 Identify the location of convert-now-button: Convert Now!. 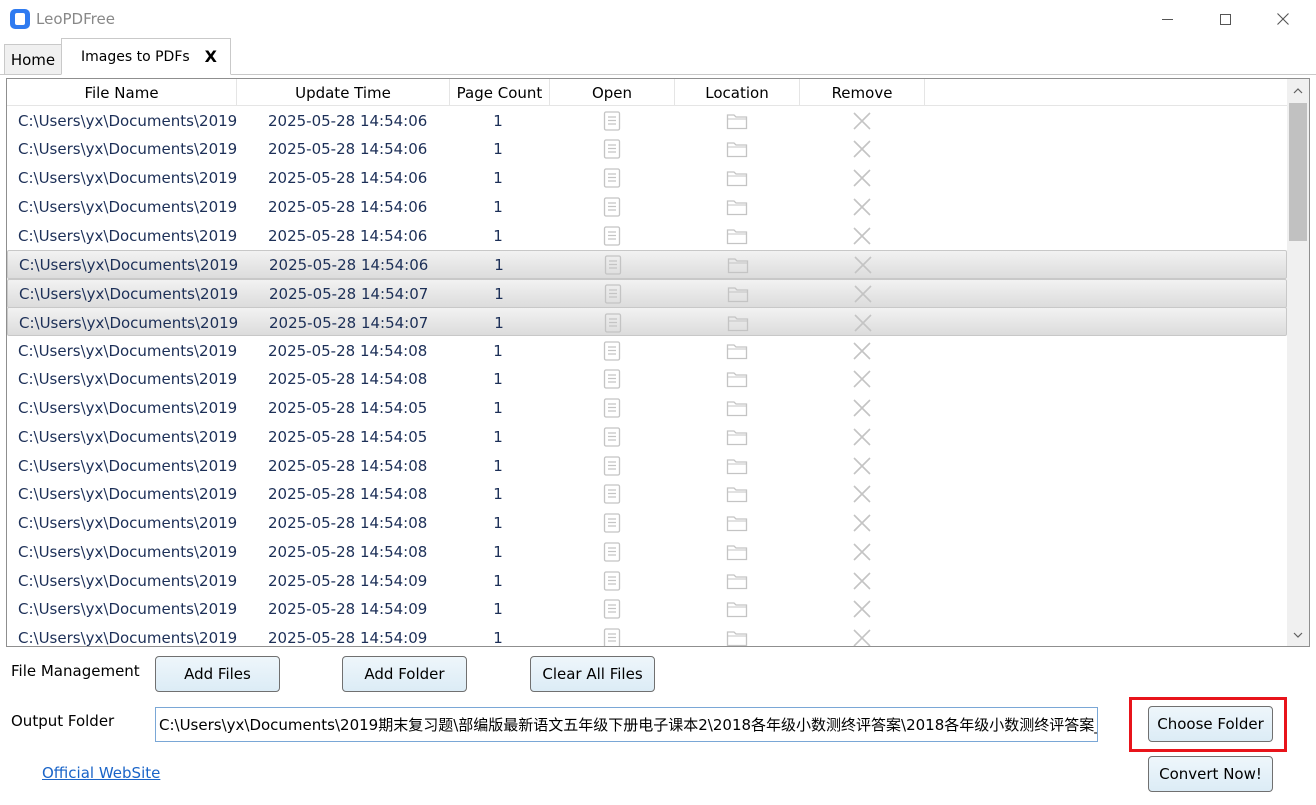
(1210, 774).